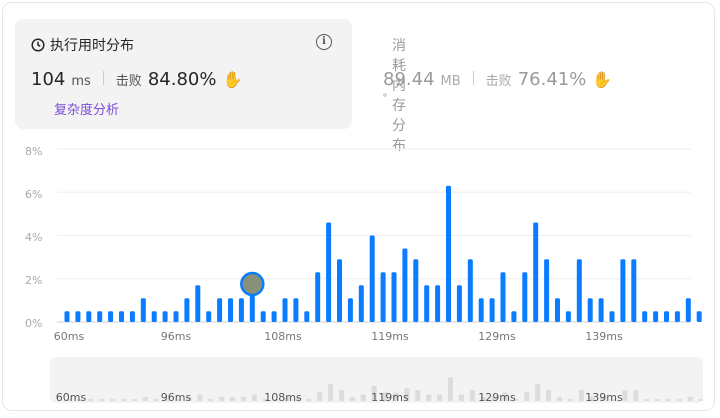  I want to click on memory-beat-pct: 76.41%, so click(552, 79).